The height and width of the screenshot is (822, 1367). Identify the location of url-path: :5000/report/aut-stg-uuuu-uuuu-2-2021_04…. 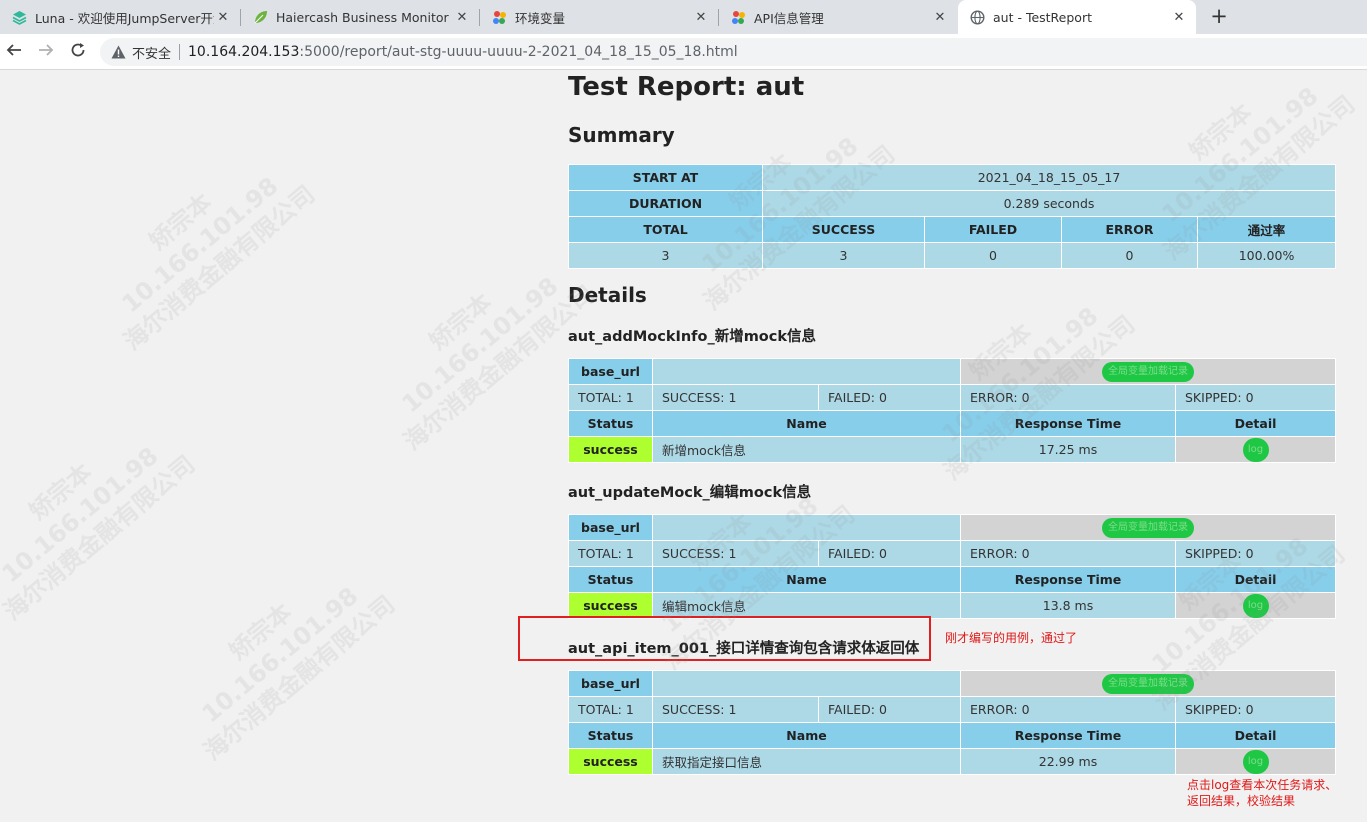
(518, 52).